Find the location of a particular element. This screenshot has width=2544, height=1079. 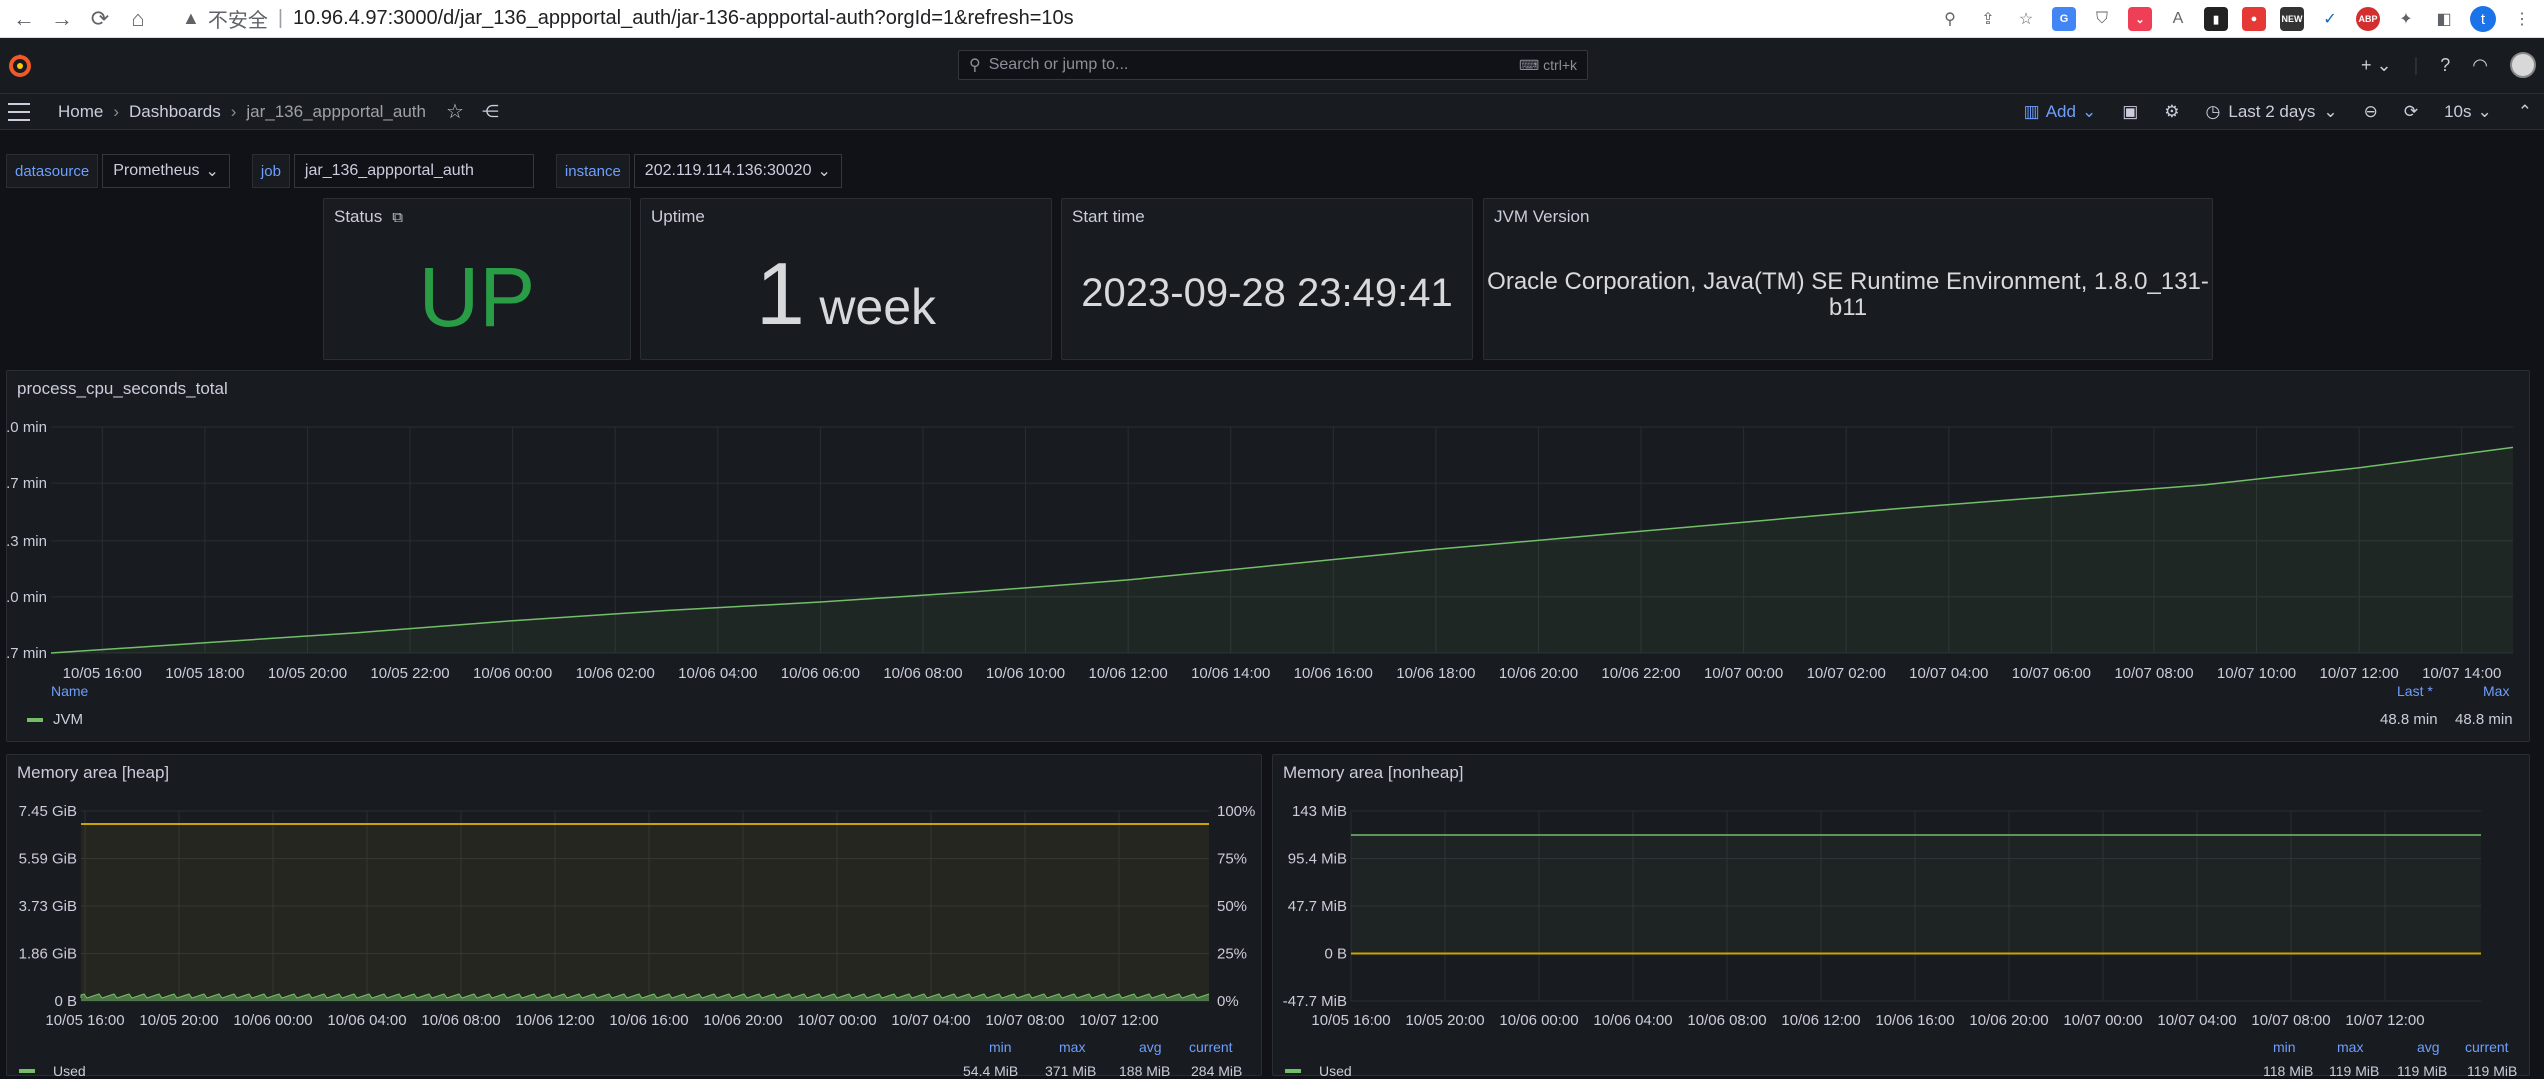

external-link-icon: ⧉ is located at coordinates (397, 217).